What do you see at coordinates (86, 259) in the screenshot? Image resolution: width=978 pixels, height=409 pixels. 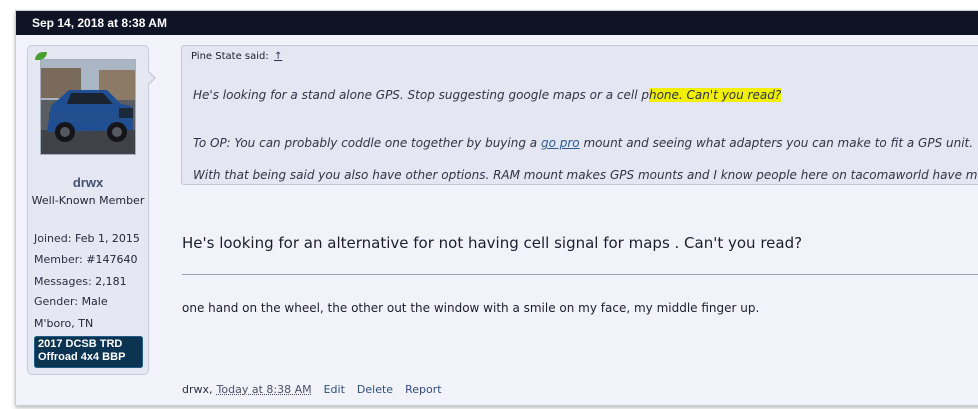 I see `stat-member: Member: #147640` at bounding box center [86, 259].